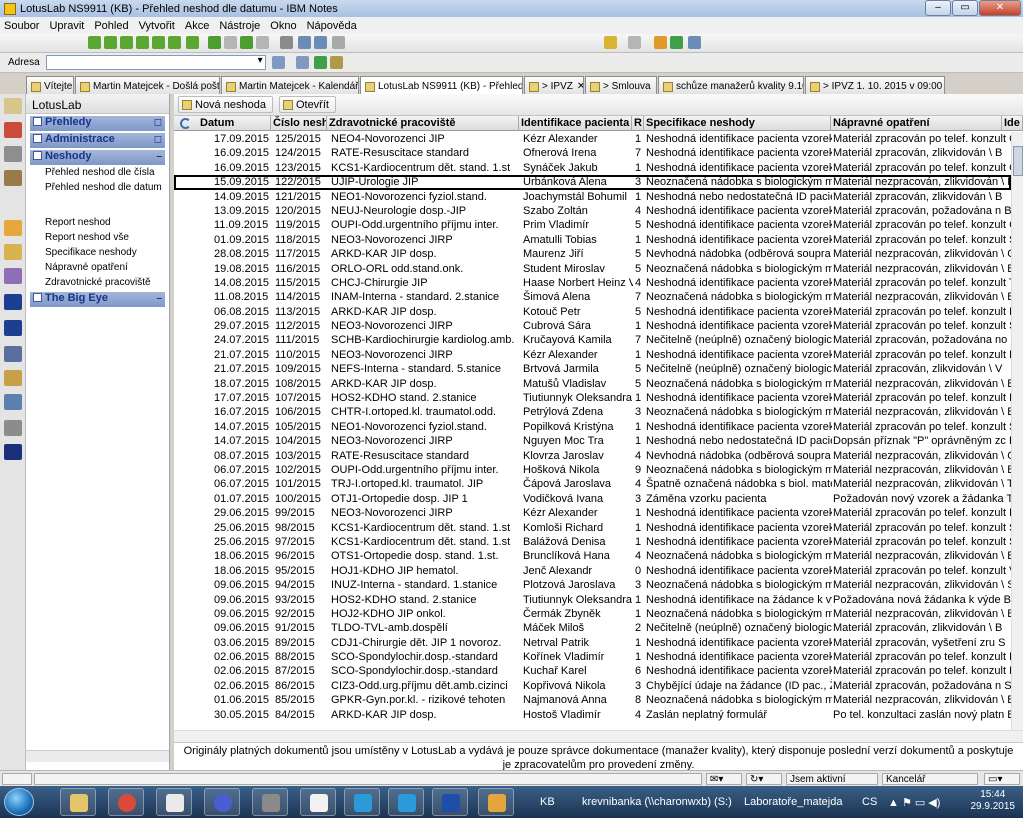  I want to click on expand-icon, so click(110, 42).